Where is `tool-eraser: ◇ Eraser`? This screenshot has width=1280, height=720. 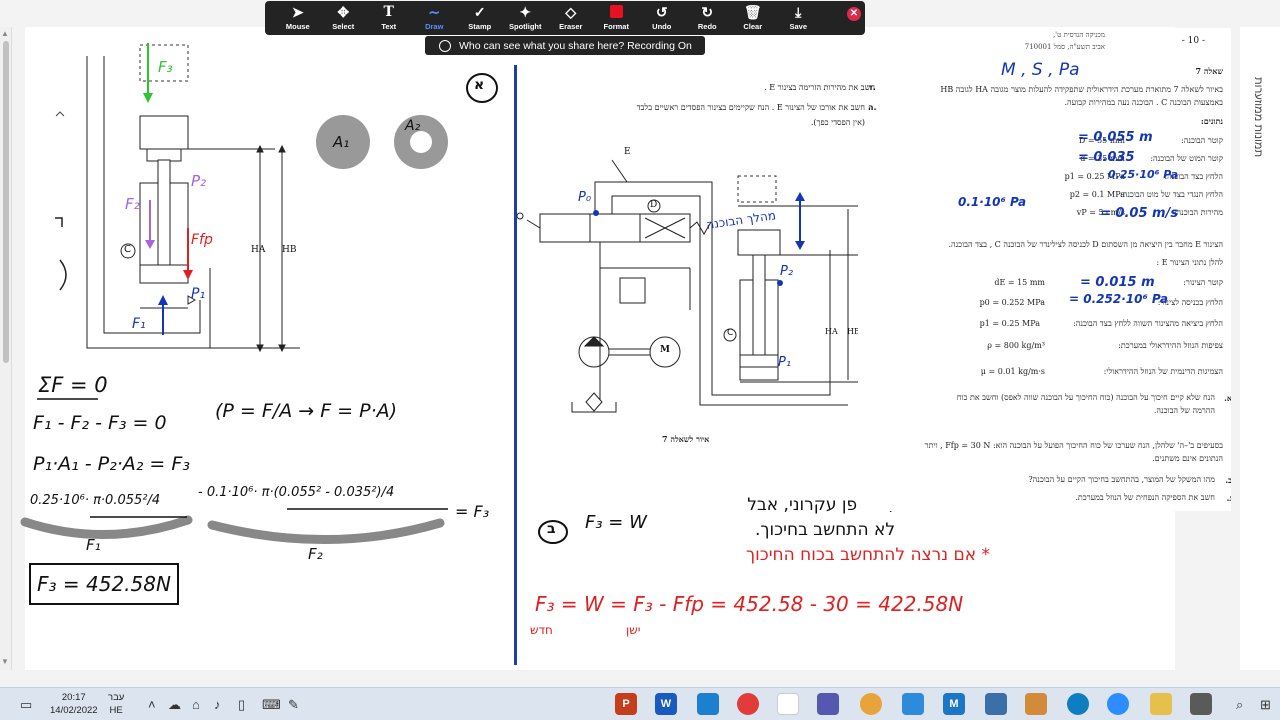
tool-eraser: ◇ Eraser is located at coordinates (571, 18).